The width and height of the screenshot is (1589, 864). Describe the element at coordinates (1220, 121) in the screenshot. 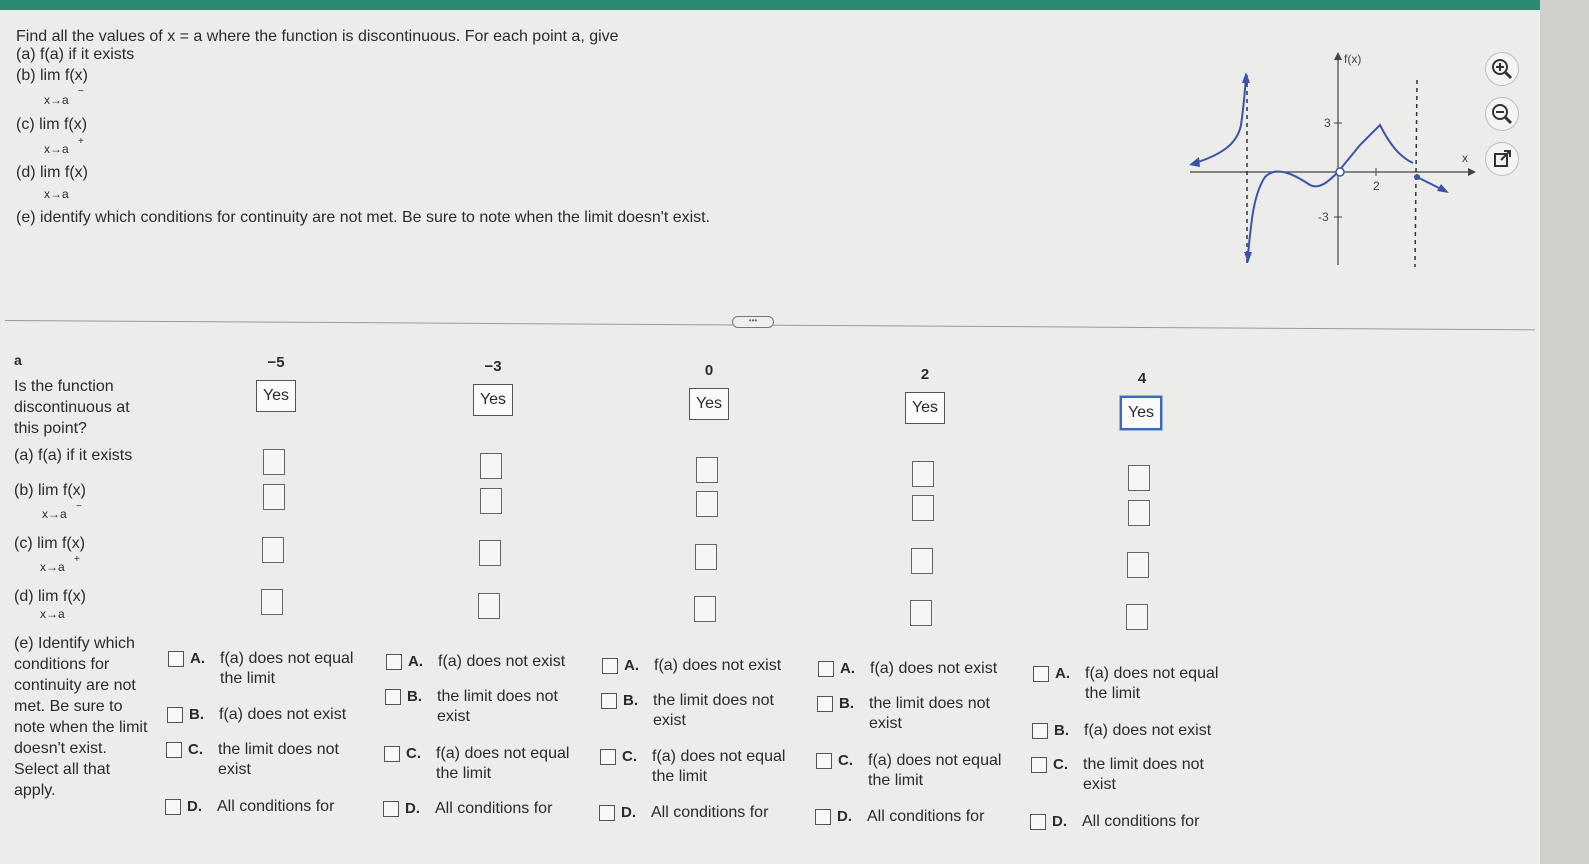

I see `curve-left-branch` at that location.